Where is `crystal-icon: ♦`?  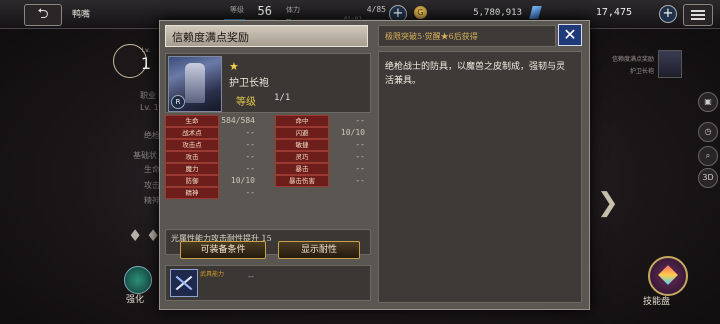
crystal-icon: ♦ is located at coordinates (135, 235).